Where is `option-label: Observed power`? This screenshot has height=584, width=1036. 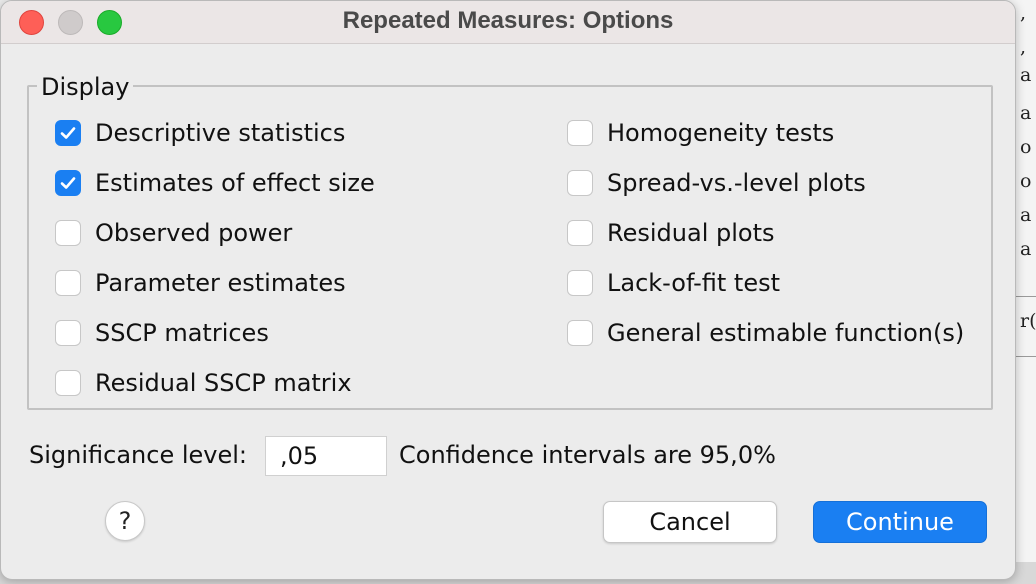
option-label: Observed power is located at coordinates (194, 233).